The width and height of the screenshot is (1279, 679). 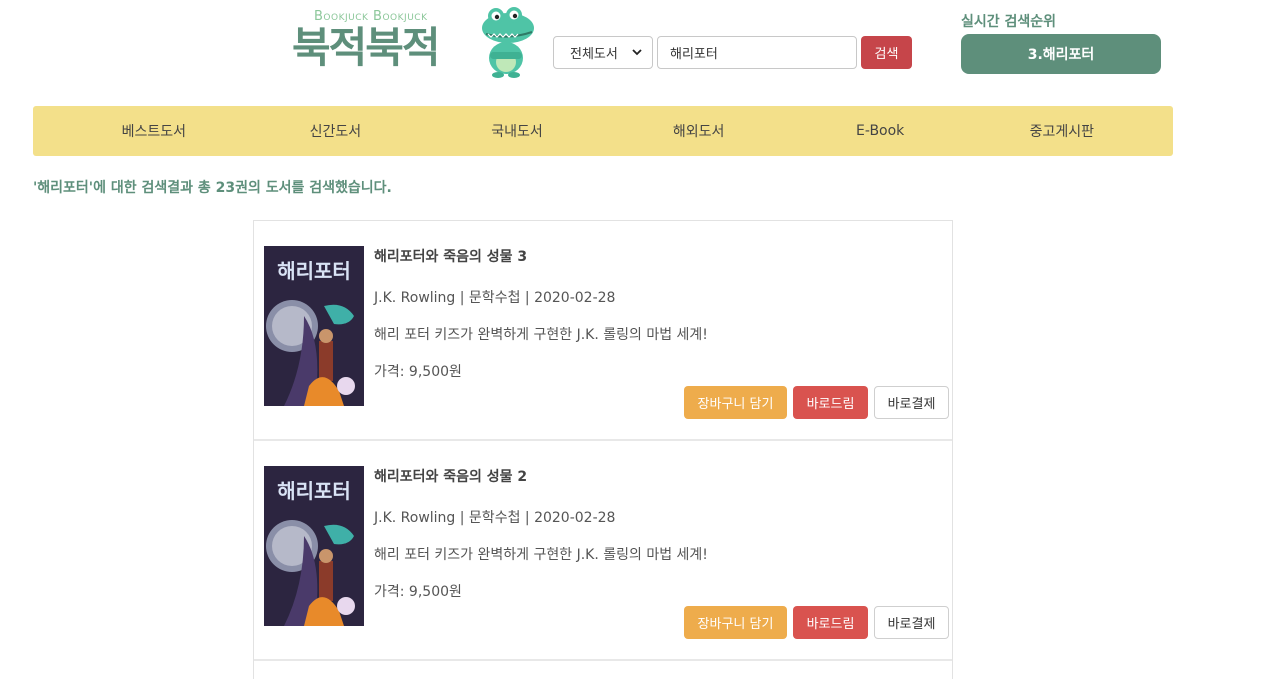 What do you see at coordinates (366, 47) in the screenshot?
I see `logo-title: 북적북적` at bounding box center [366, 47].